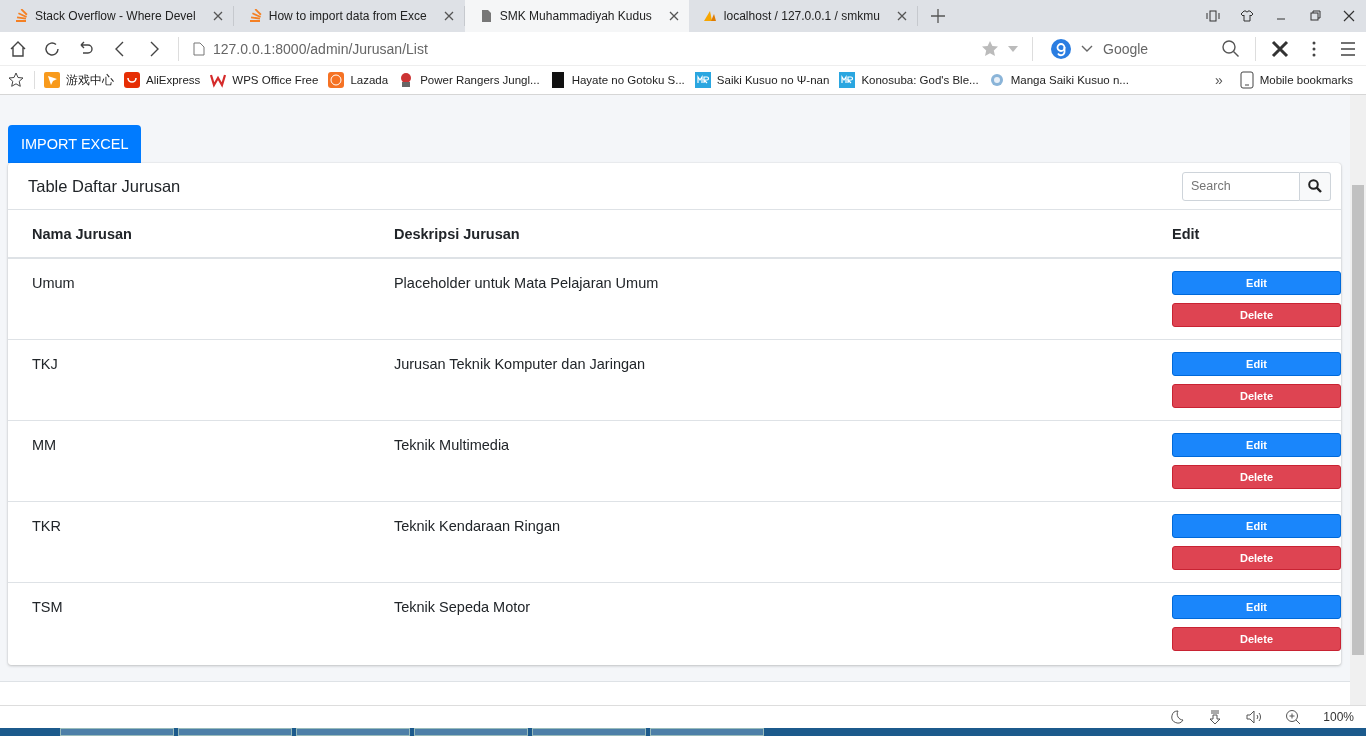 This screenshot has height=736, width=1366. What do you see at coordinates (1177, 717) in the screenshot?
I see `moon-icon` at bounding box center [1177, 717].